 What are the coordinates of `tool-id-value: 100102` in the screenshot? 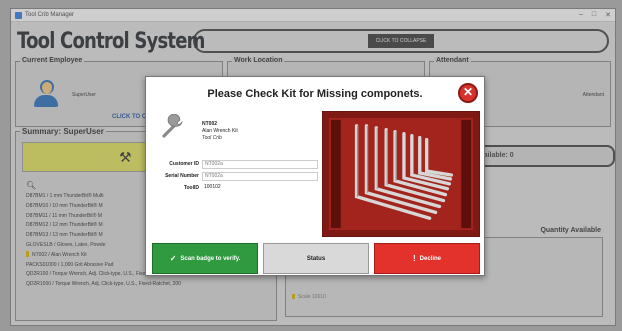 It's located at (212, 186).